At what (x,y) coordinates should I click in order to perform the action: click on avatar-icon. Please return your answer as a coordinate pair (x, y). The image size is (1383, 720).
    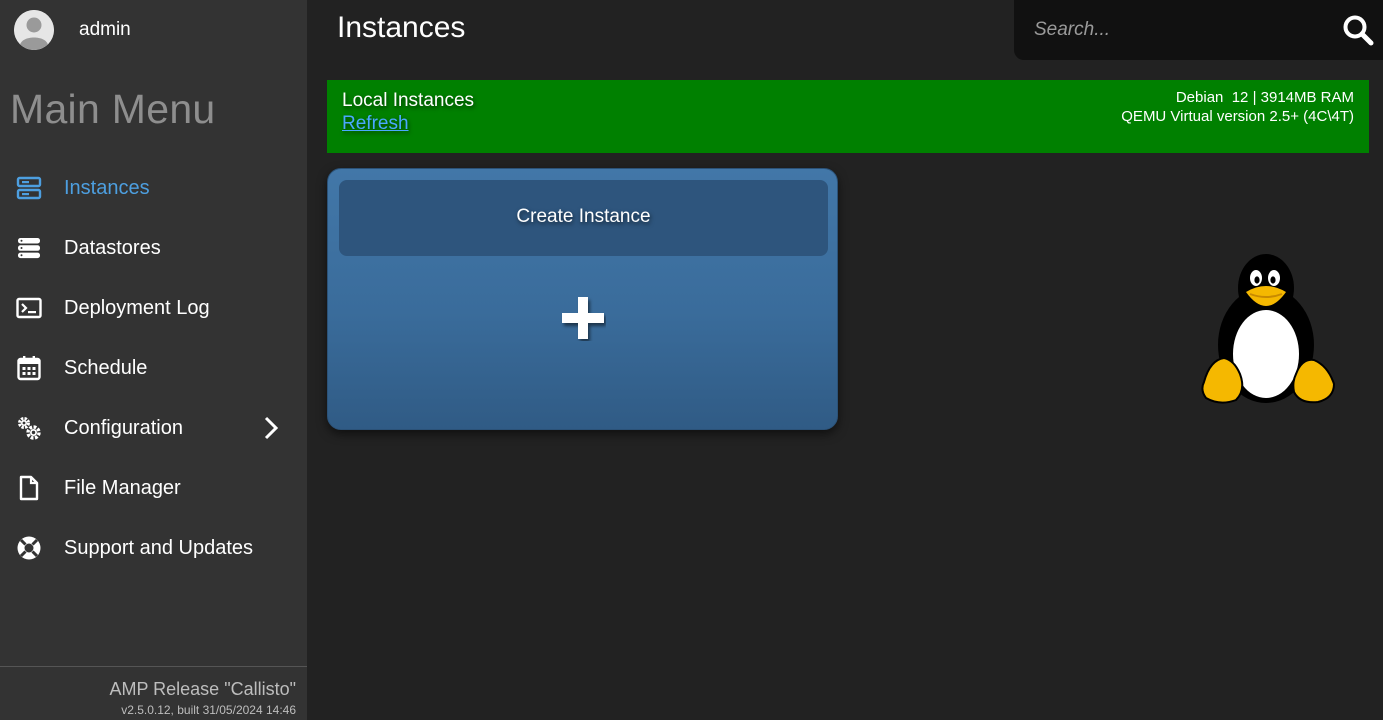
    Looking at the image, I should click on (34, 30).